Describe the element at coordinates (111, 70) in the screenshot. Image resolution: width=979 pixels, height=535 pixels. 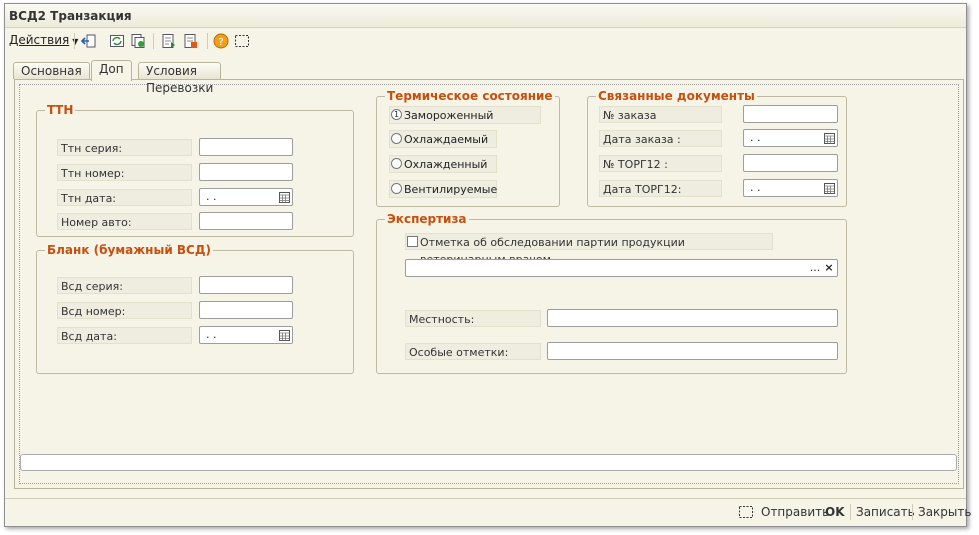
I see `tab-extra: Доп` at that location.